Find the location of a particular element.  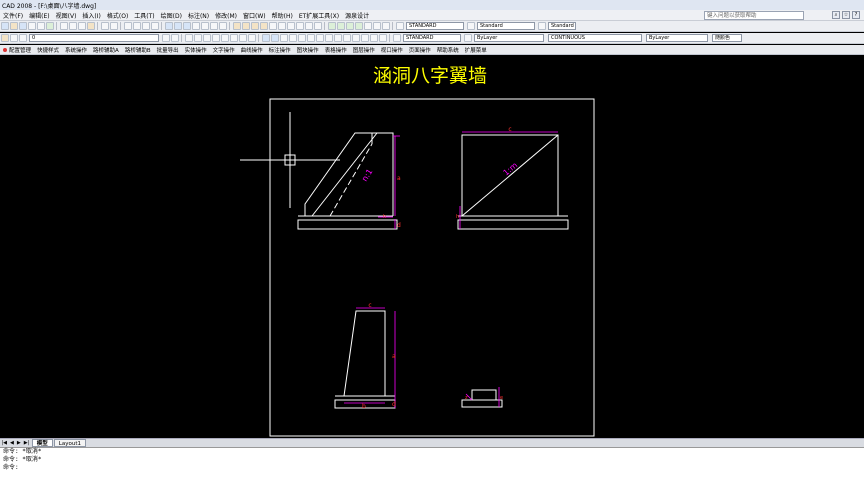

command-window: 命令: *取消* 命令: *取消* 命令: is located at coordinates (432, 466).